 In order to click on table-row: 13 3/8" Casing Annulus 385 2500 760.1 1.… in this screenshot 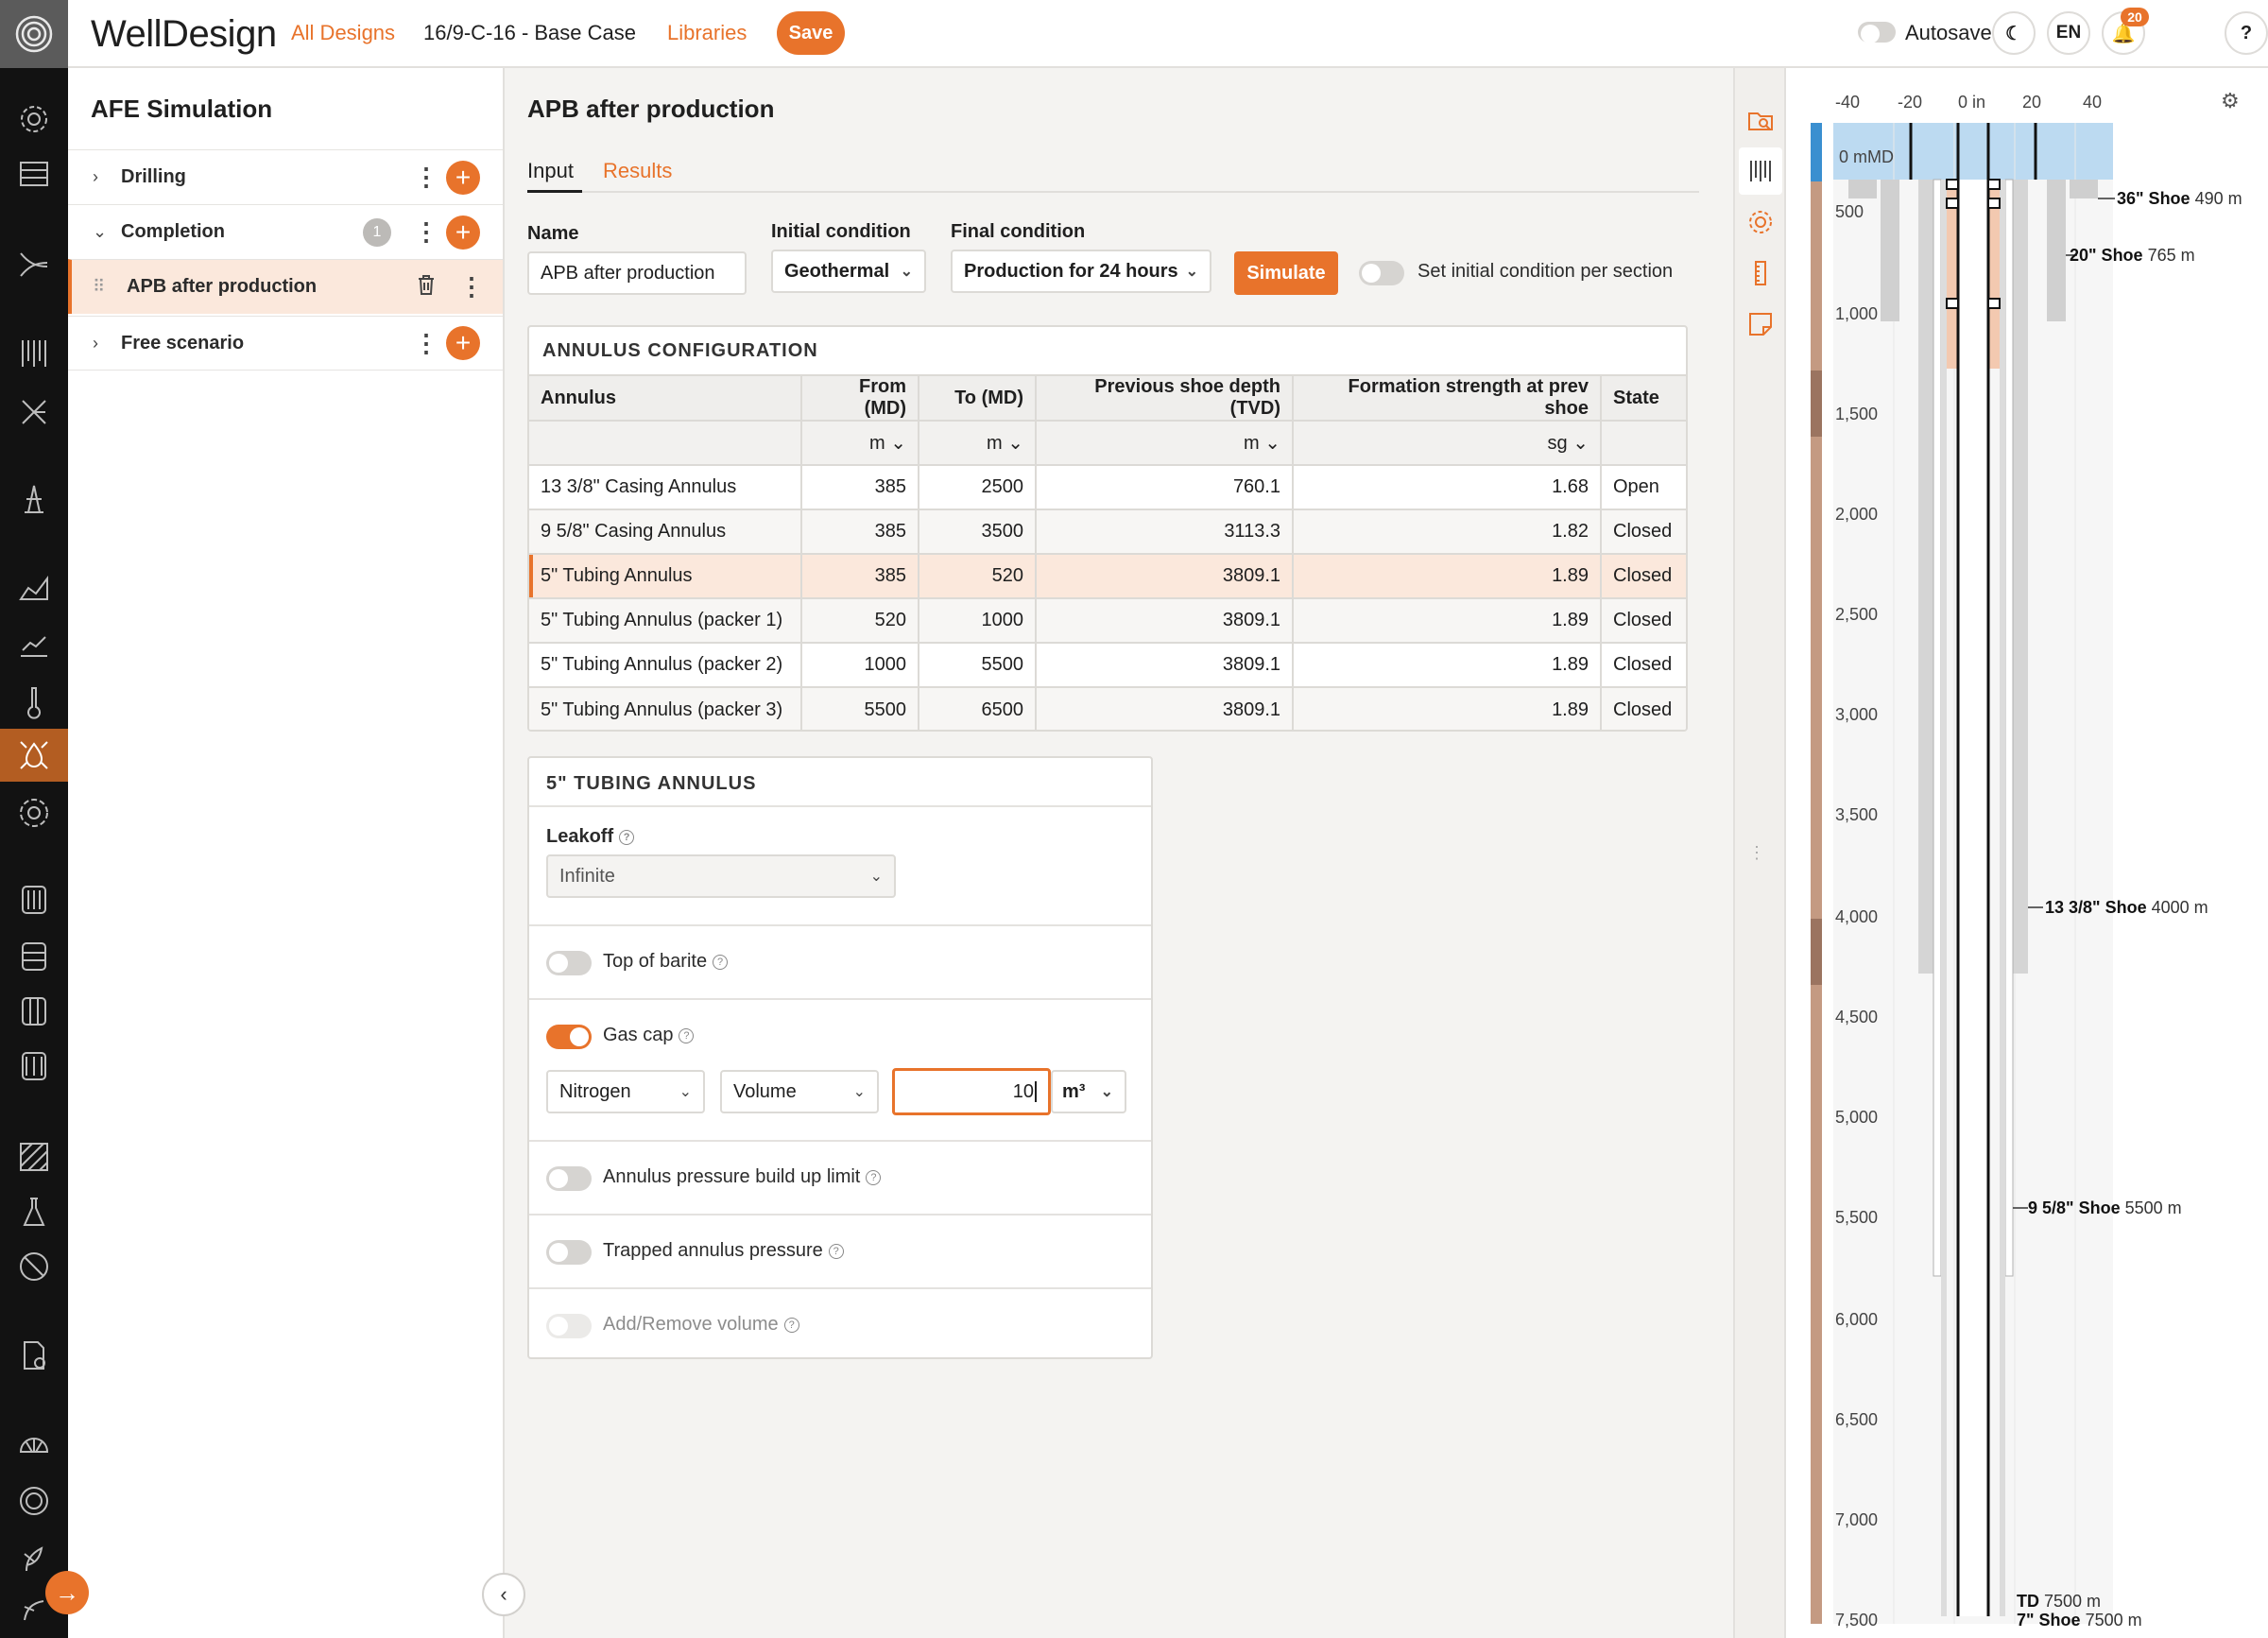, I will do `click(1107, 487)`.